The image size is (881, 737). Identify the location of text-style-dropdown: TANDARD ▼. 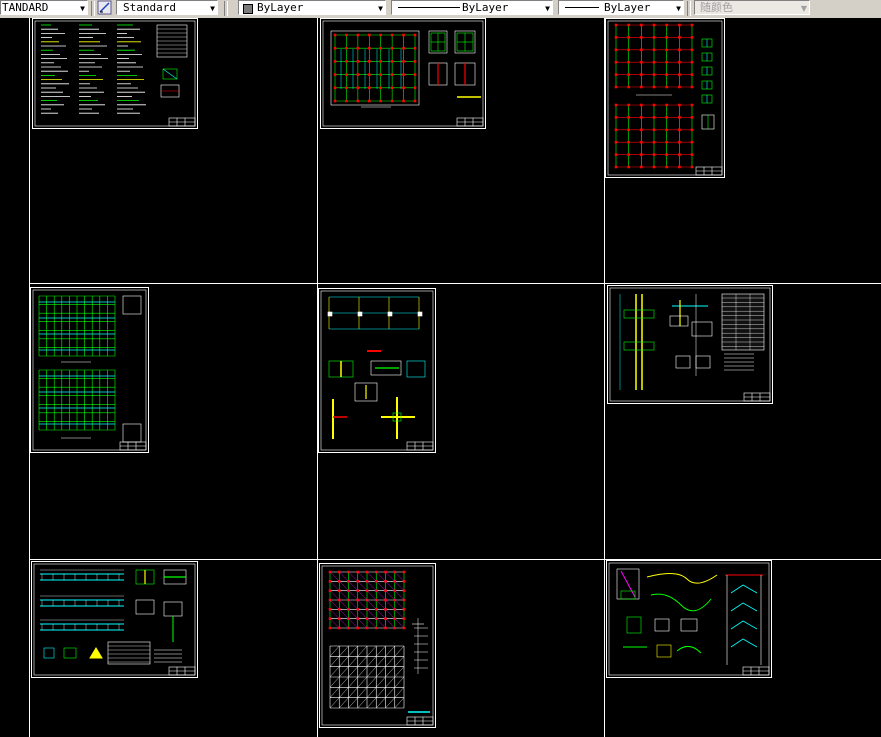
(44, 7).